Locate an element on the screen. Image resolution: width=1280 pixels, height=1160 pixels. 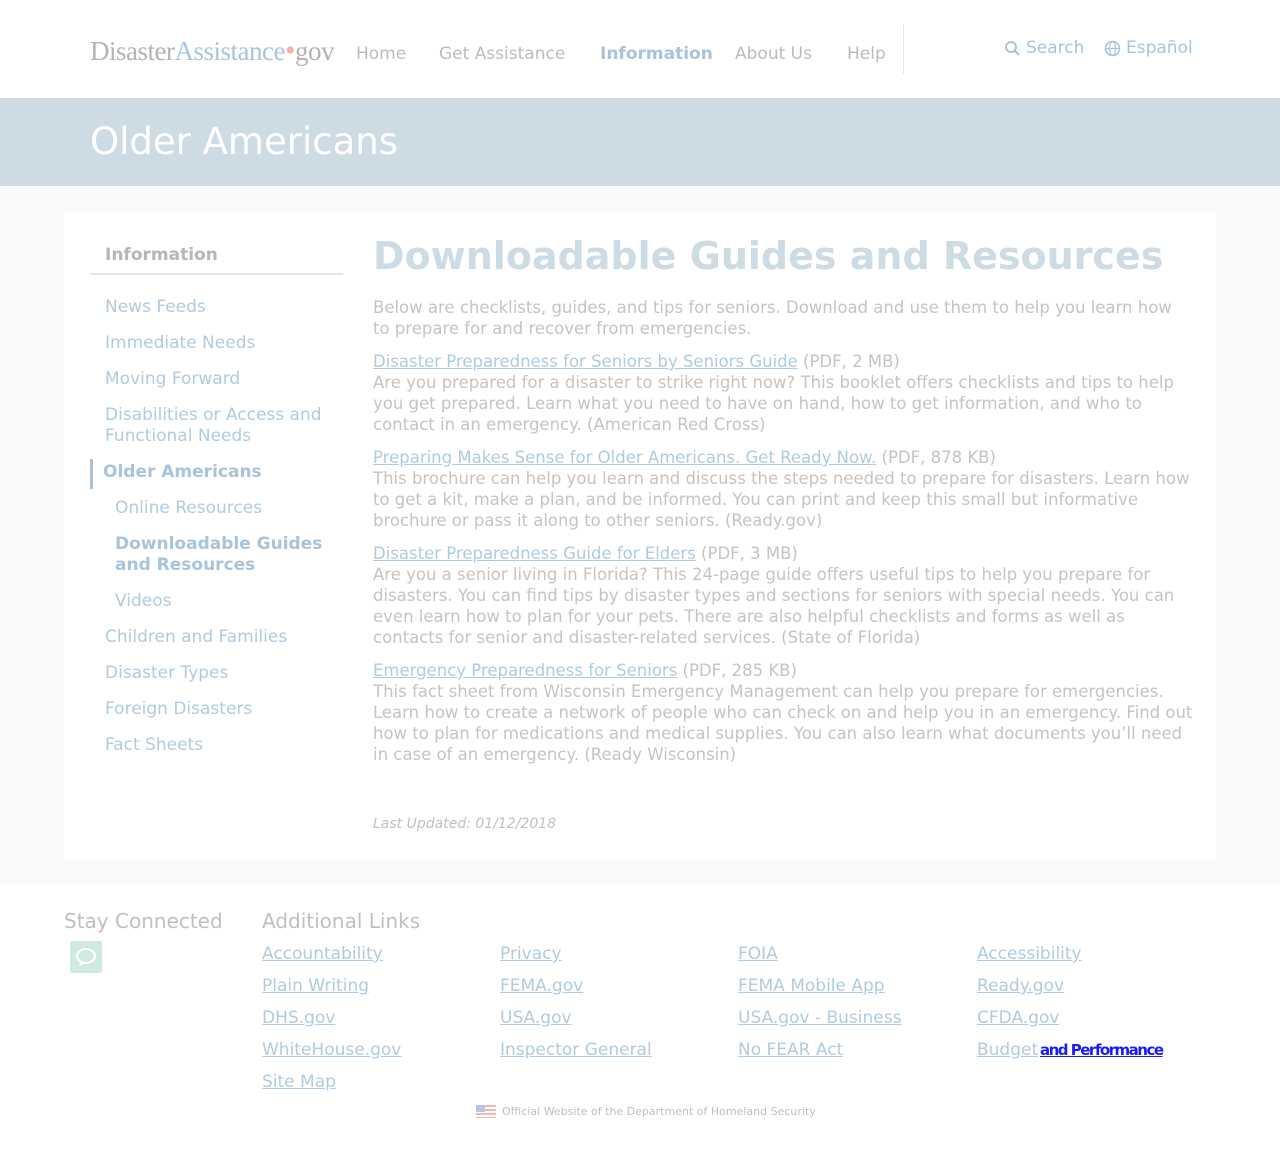
footer-link-inspector-general: Inspector General is located at coordinates (576, 1050).